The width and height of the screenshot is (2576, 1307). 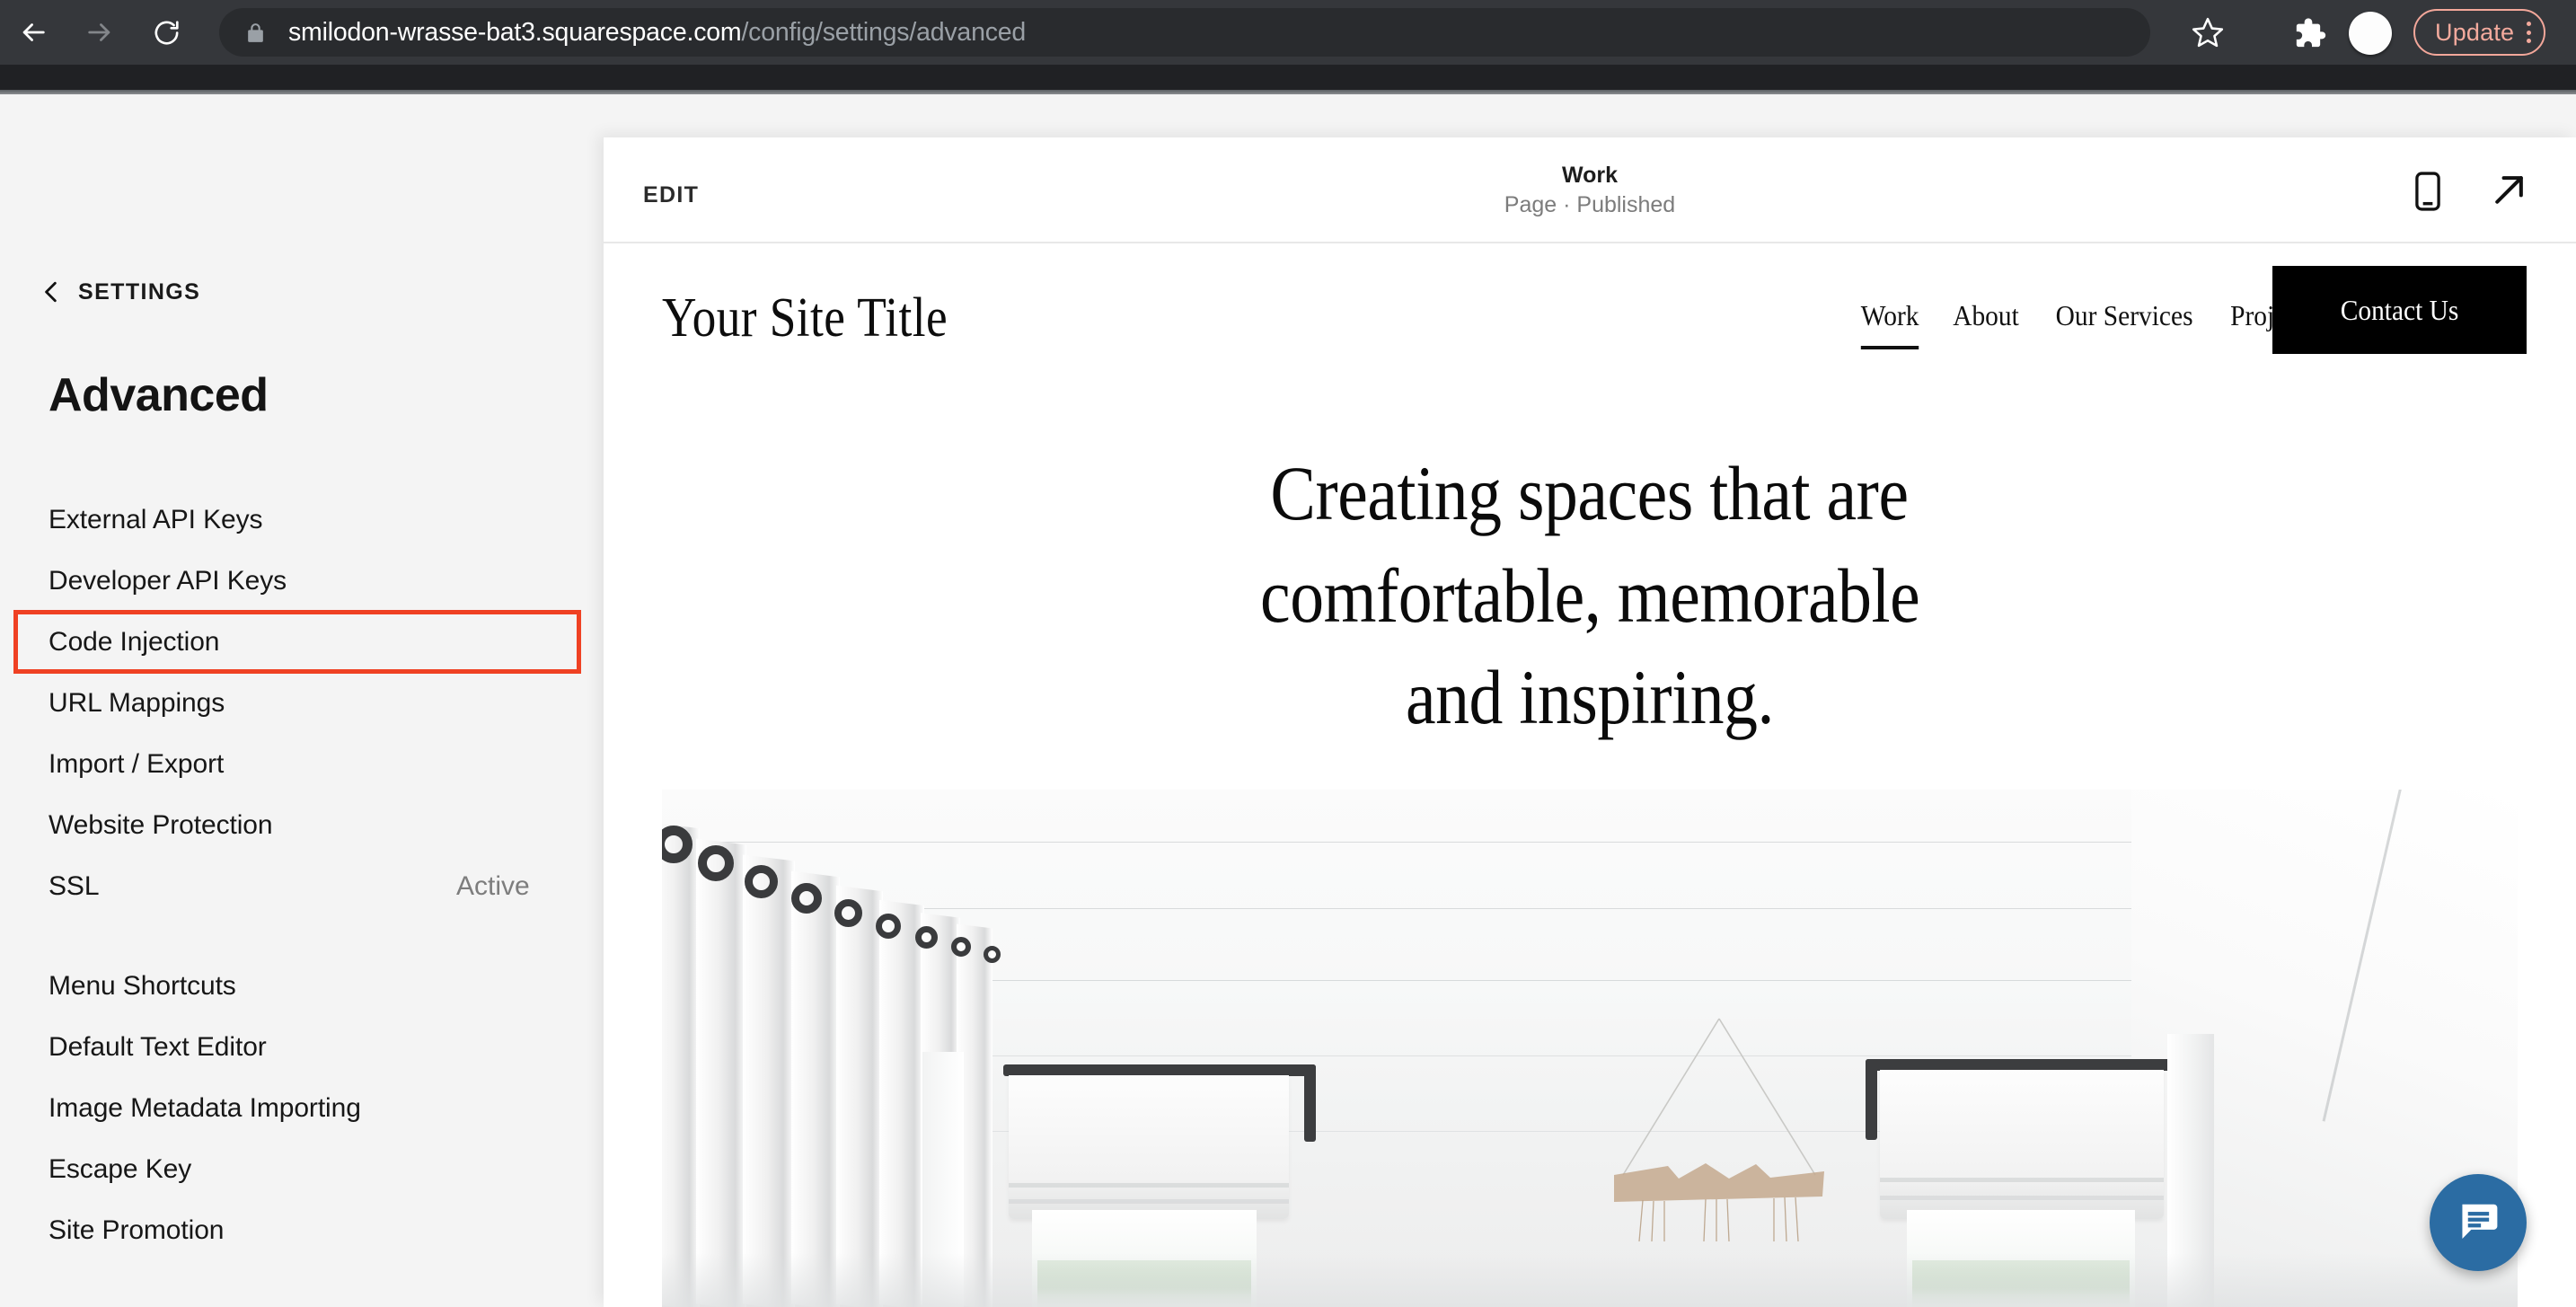 What do you see at coordinates (302, 1169) in the screenshot?
I see `sidebar-item-escape-key: Escape Key` at bounding box center [302, 1169].